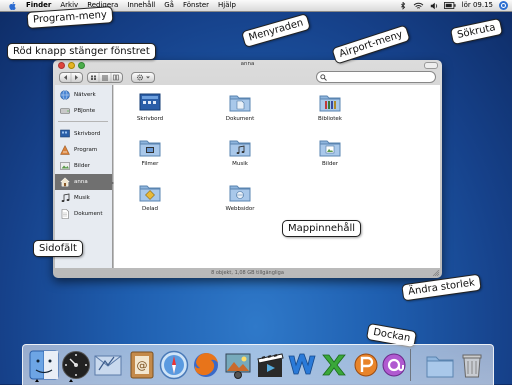 Image resolution: width=512 pixels, height=385 pixels. Describe the element at coordinates (150, 102) in the screenshot. I see `desktop-folder-icon` at that location.